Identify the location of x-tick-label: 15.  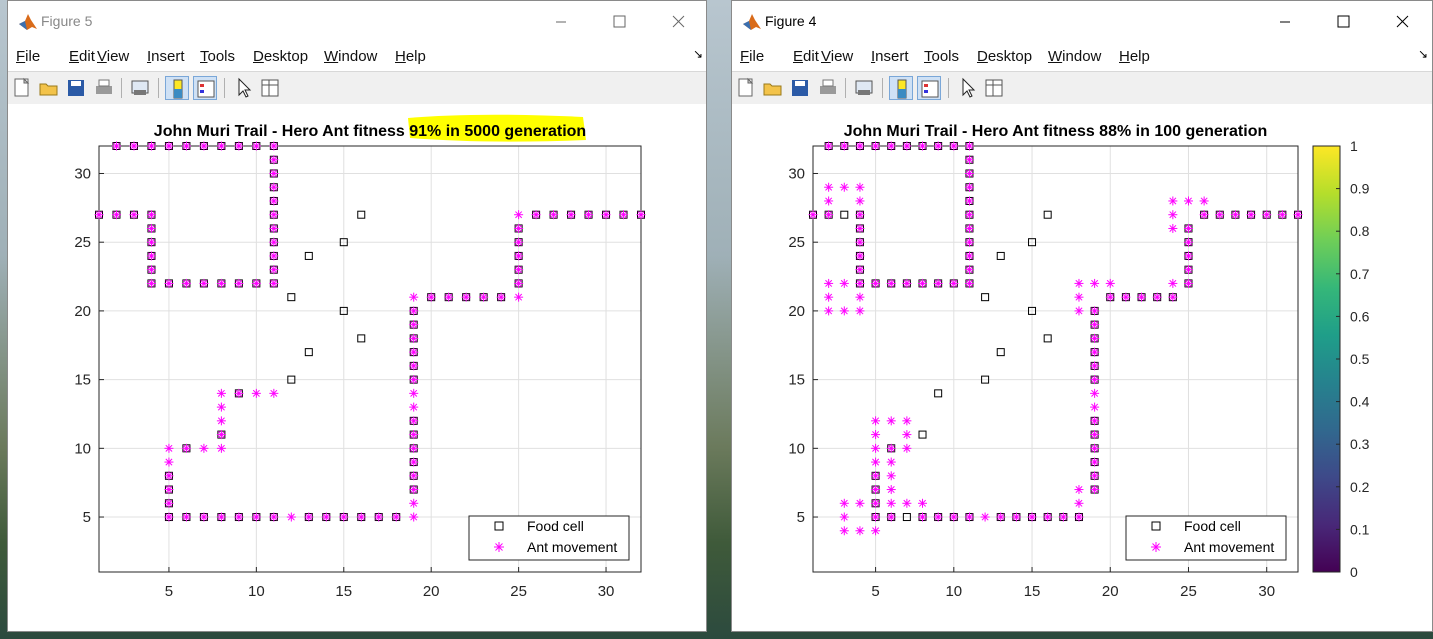
(1032, 591).